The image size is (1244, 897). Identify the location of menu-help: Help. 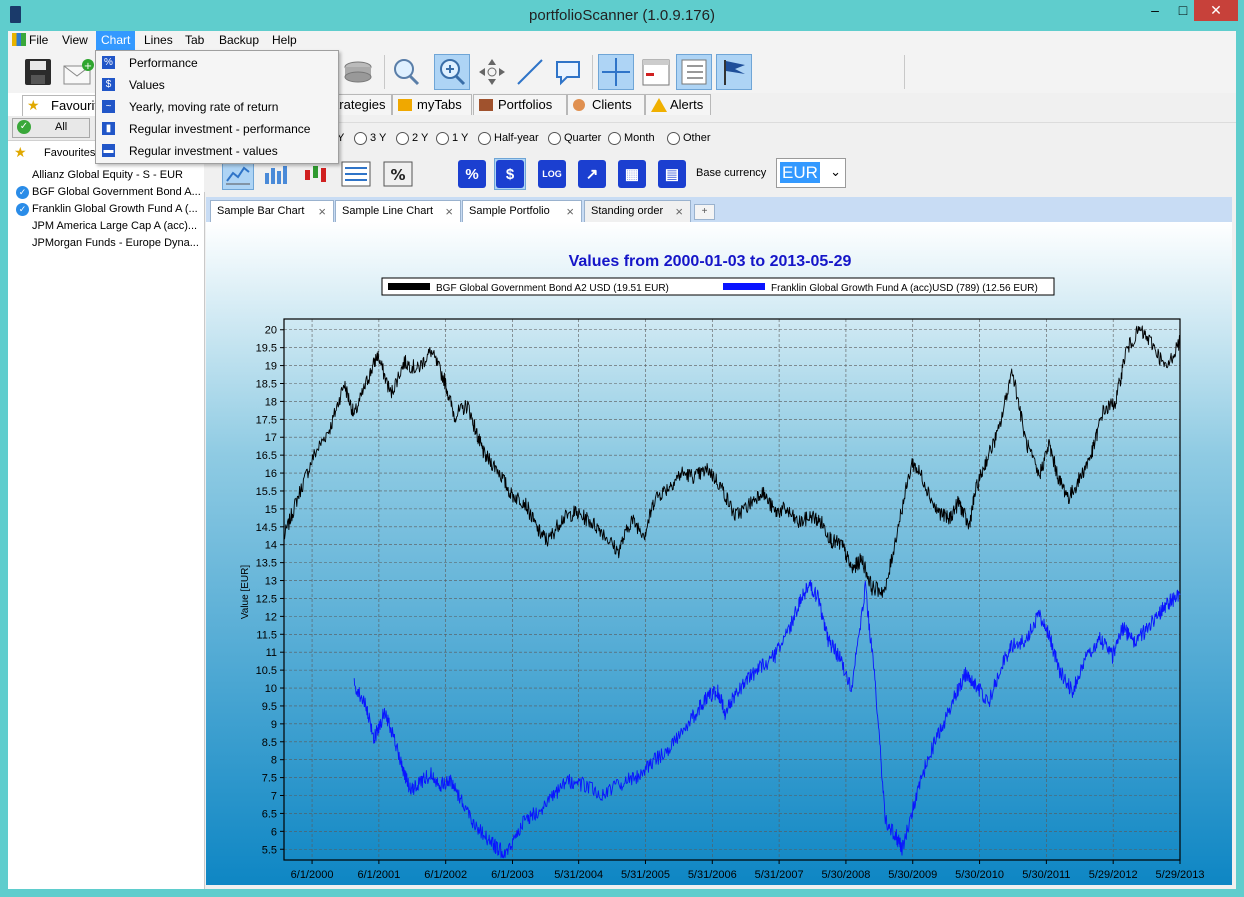
(284, 41).